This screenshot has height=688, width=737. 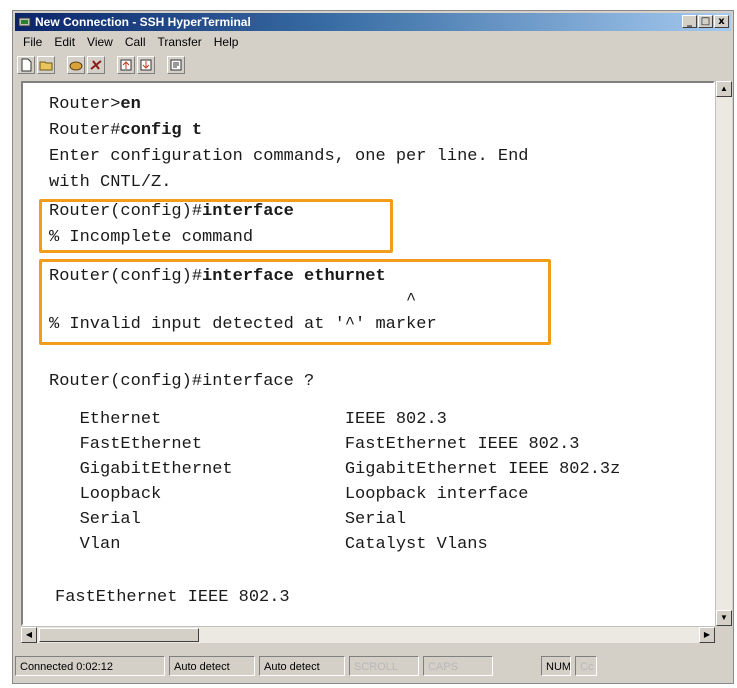 I want to click on maximize-button: □, so click(x=705, y=21).